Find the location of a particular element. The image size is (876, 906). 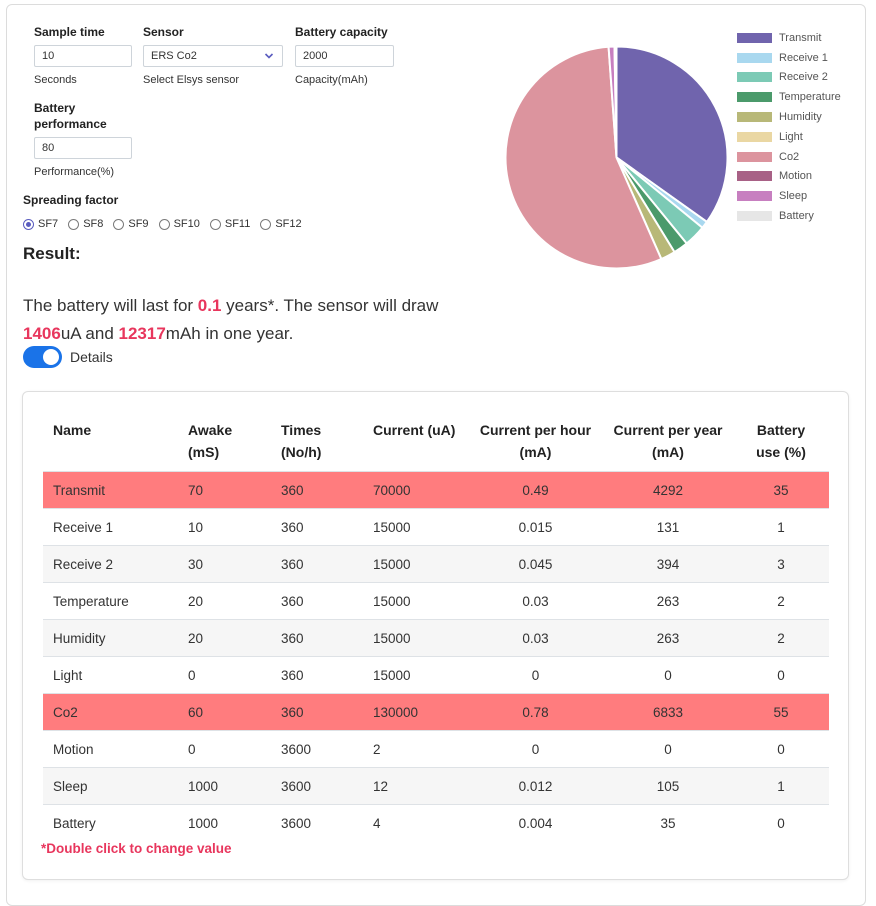

table-cell-current: 70000 is located at coordinates (415, 490).